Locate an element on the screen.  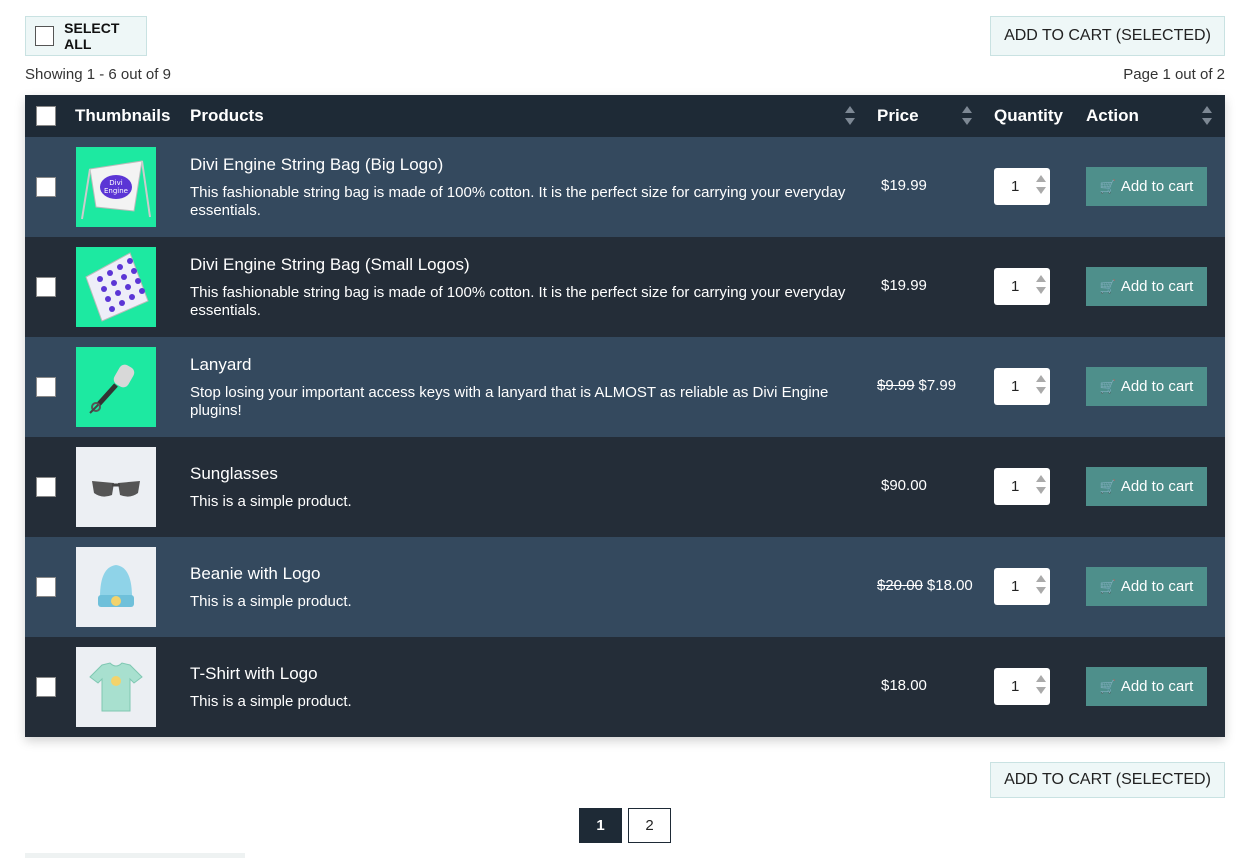
svg-text: Divi is located at coordinates (115, 183).